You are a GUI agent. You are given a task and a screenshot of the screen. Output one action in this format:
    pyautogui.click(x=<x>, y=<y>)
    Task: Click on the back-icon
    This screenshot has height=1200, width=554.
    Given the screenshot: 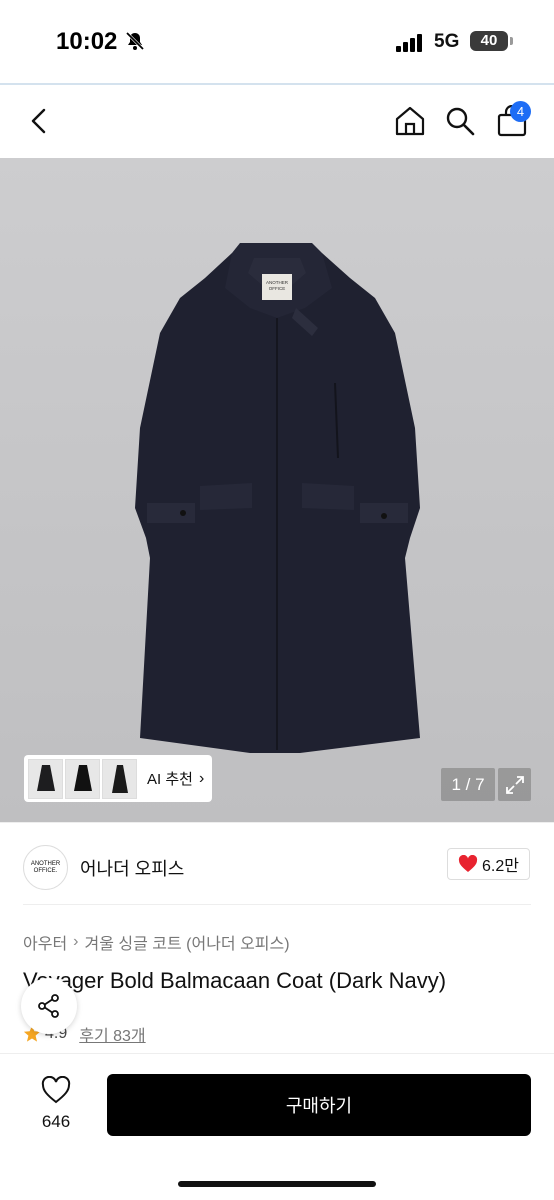 What is the action you would take?
    pyautogui.click(x=38, y=121)
    